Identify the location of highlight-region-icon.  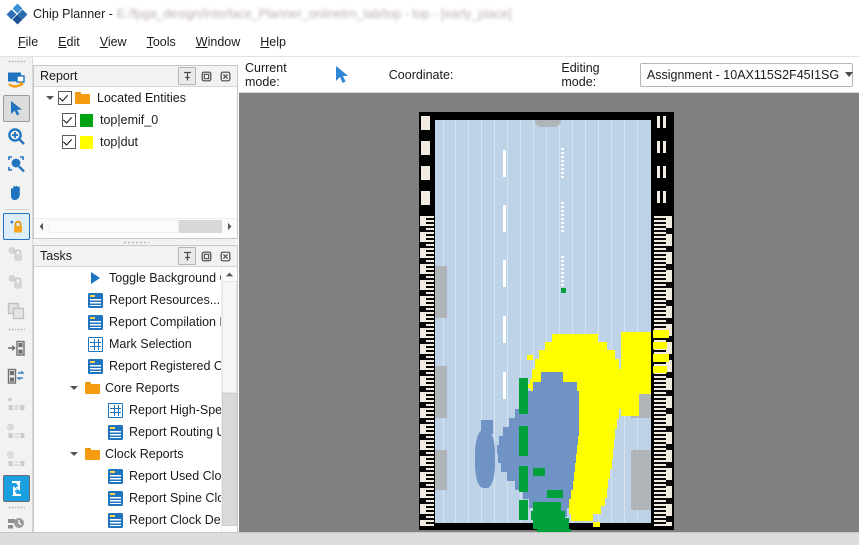
(16, 404).